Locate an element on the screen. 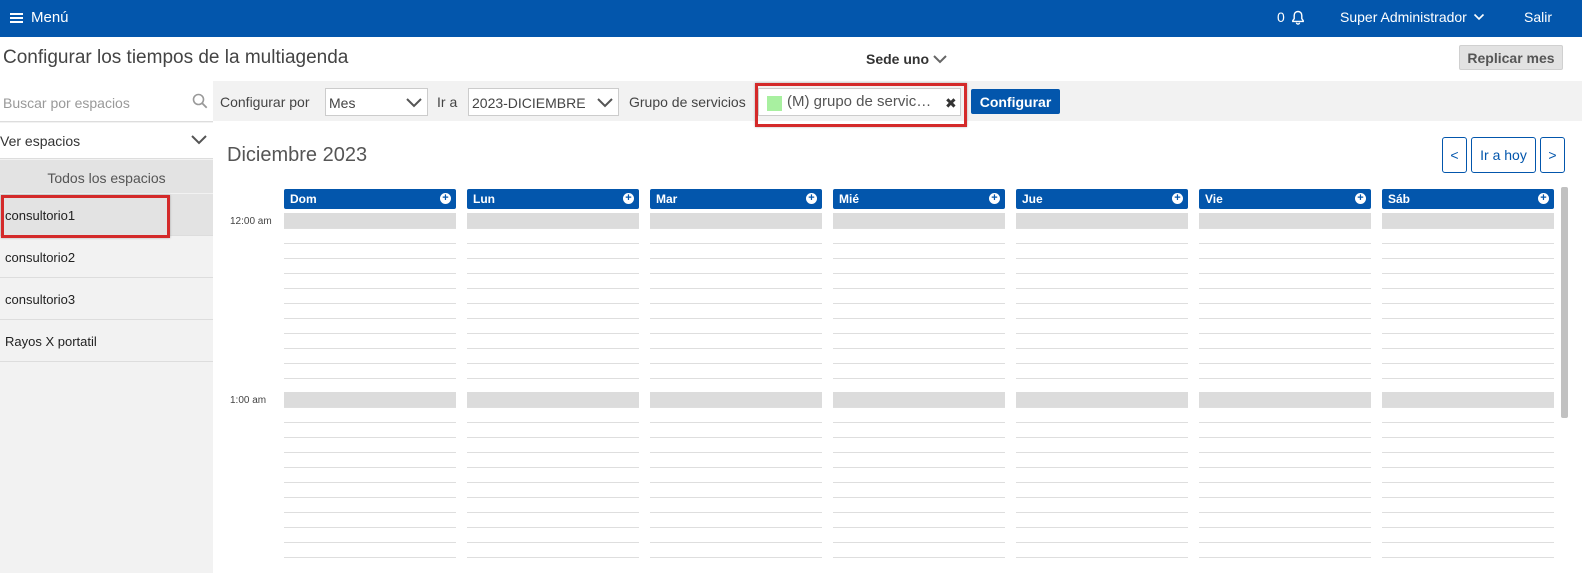 The image size is (1582, 573). service-group-chip: (M) grupo de servic… ✖ is located at coordinates (859, 102).